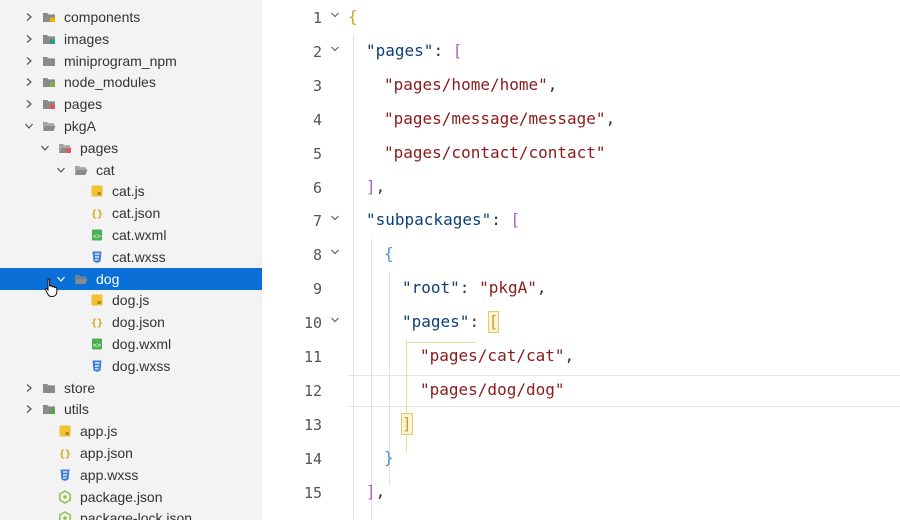 The image size is (900, 520). What do you see at coordinates (131, 170) in the screenshot?
I see `tree-item-cat: cat` at bounding box center [131, 170].